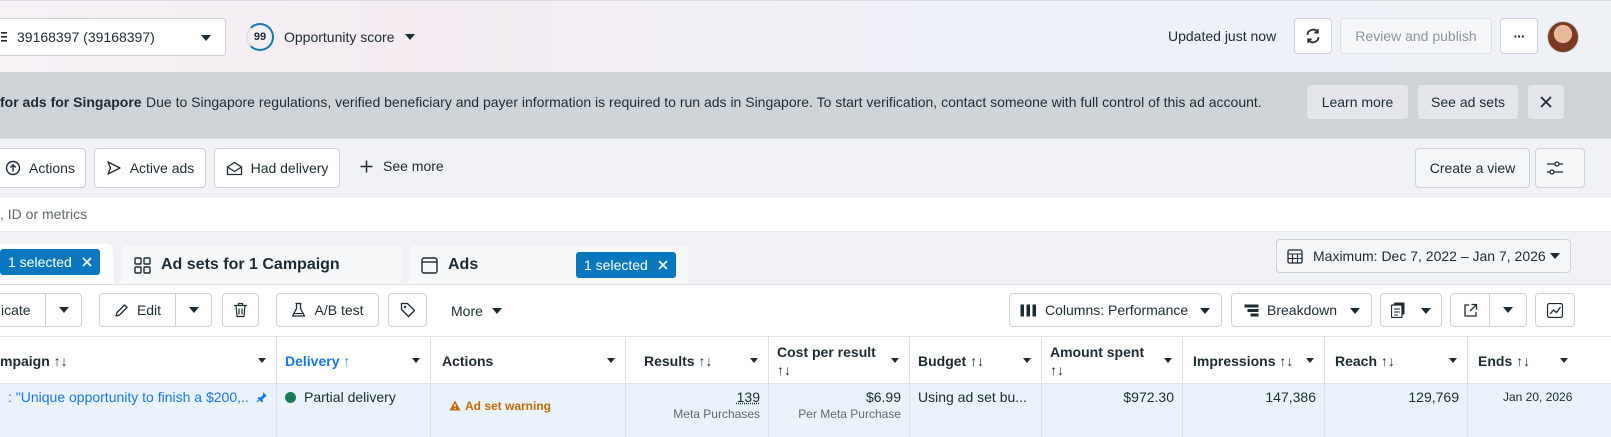 The width and height of the screenshot is (1611, 437). What do you see at coordinates (500, 406) in the screenshot?
I see `ad-set-warning-badge: Ad set warning` at bounding box center [500, 406].